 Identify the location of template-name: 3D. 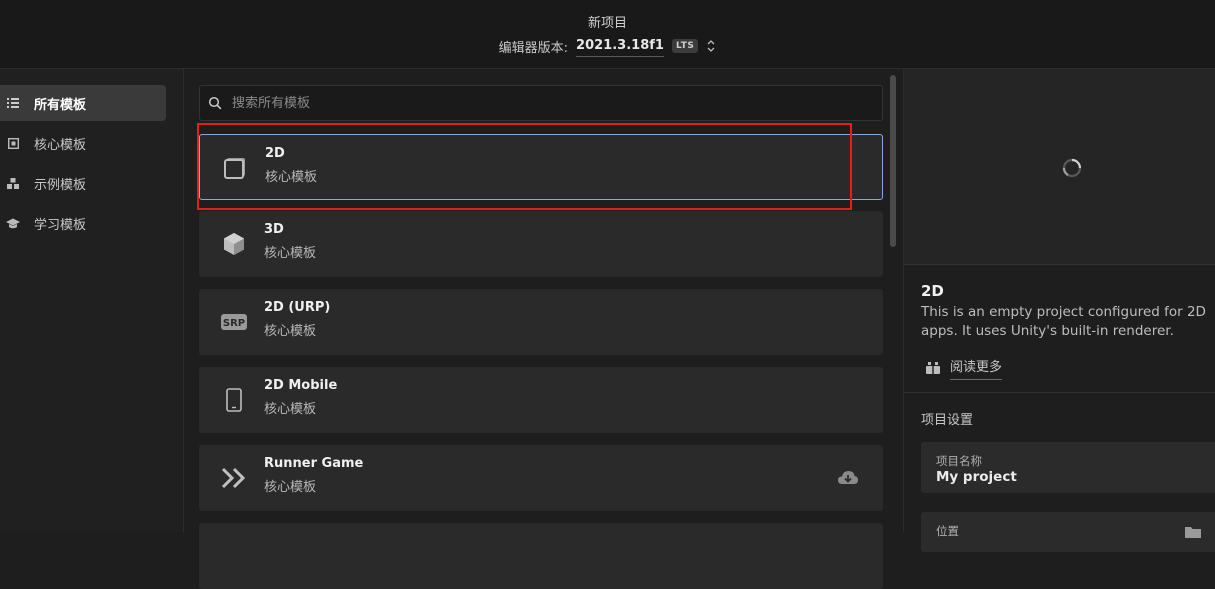
(274, 229).